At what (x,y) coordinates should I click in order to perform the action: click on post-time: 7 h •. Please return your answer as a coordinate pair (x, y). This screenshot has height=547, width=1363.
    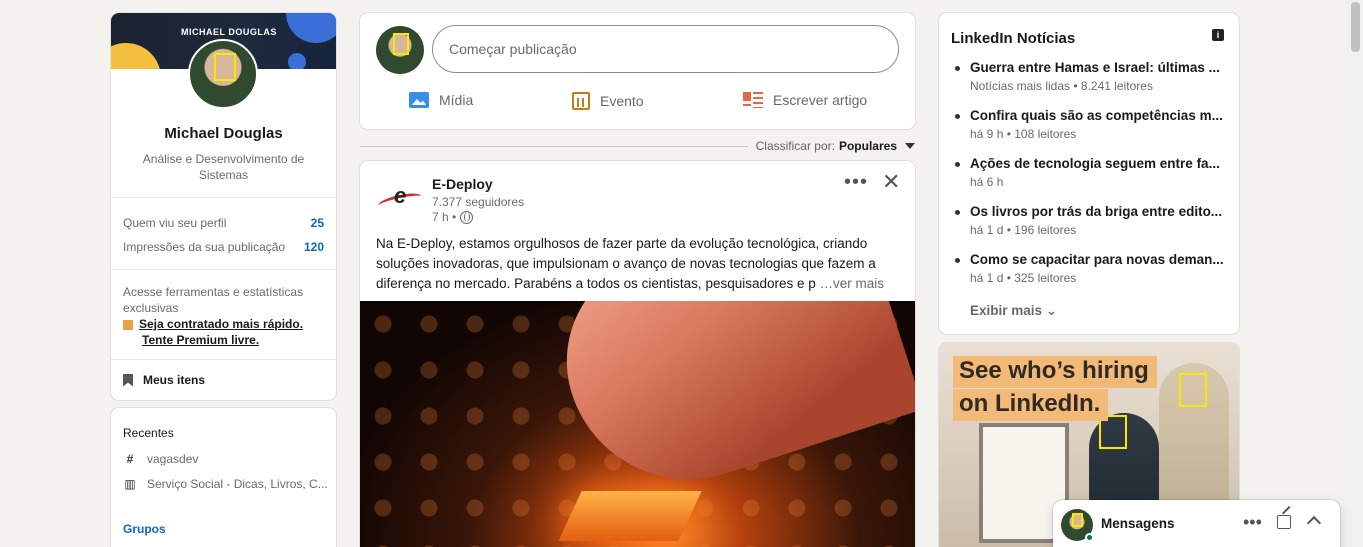
    Looking at the image, I should click on (453, 217).